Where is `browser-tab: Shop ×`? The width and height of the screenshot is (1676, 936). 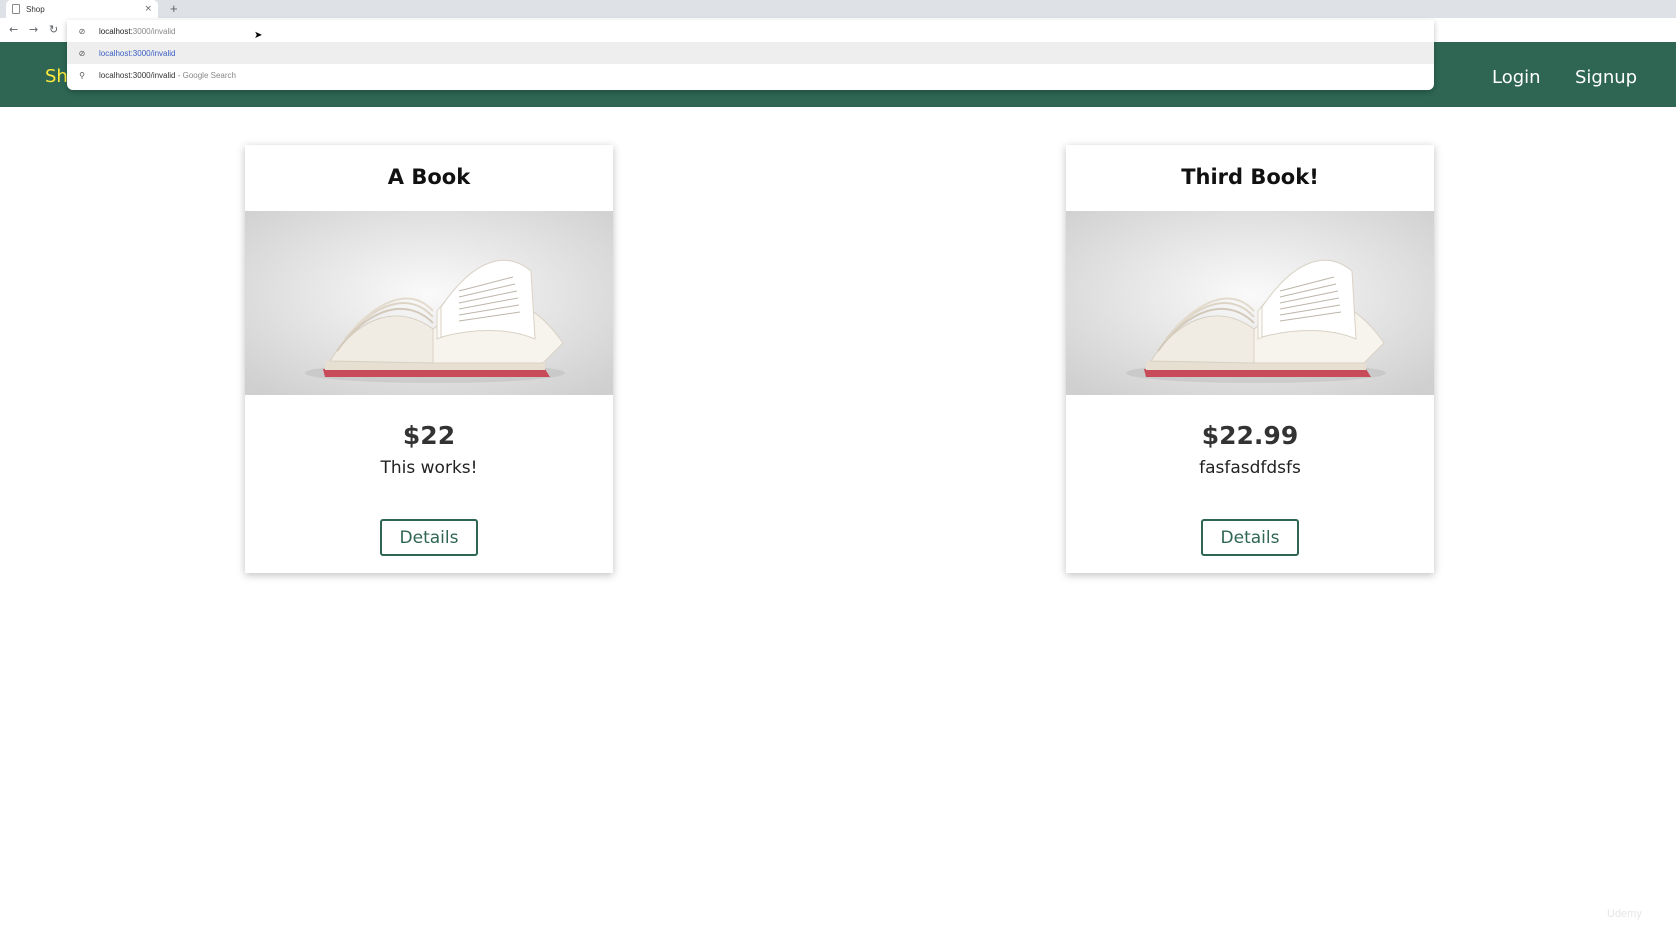
browser-tab: Shop × is located at coordinates (82, 9).